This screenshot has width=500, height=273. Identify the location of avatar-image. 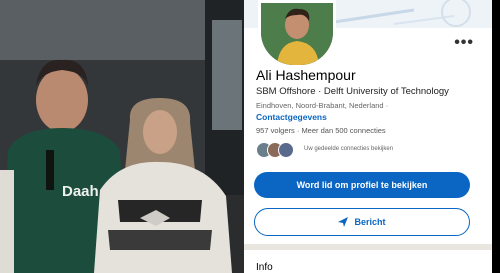
(297, 34).